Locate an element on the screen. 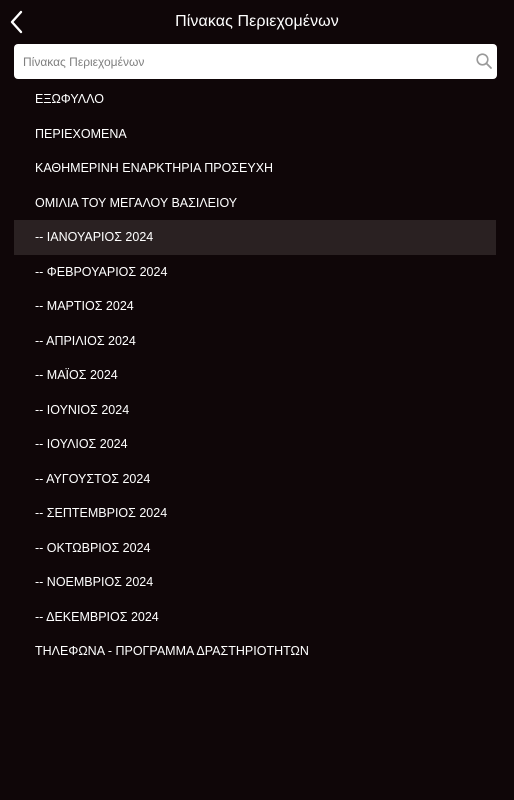 The width and height of the screenshot is (514, 800). top-bar: Πίνακας Περιεχομένων is located at coordinates (257, 22).